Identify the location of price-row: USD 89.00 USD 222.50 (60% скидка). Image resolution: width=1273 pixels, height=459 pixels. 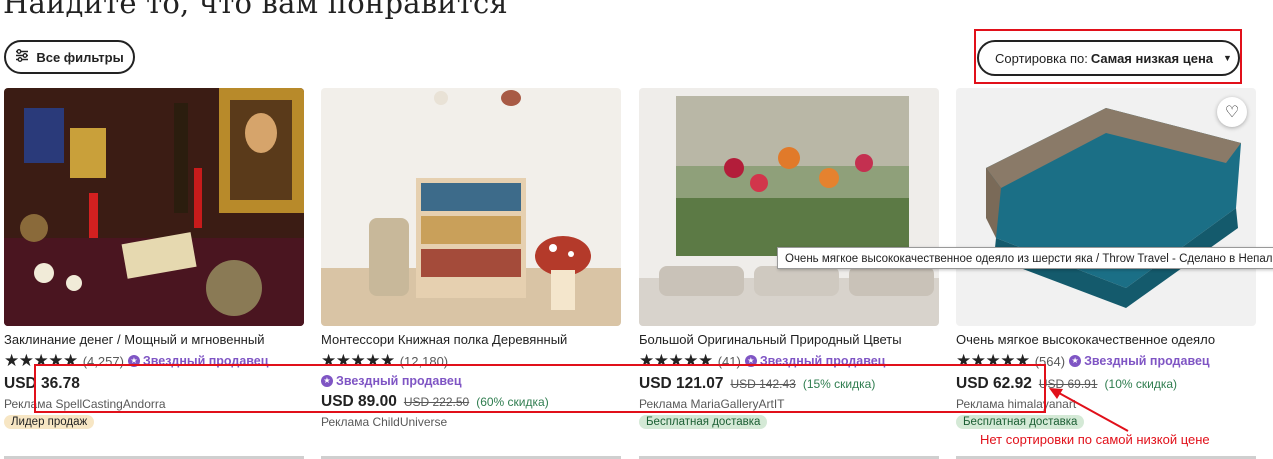
(471, 402).